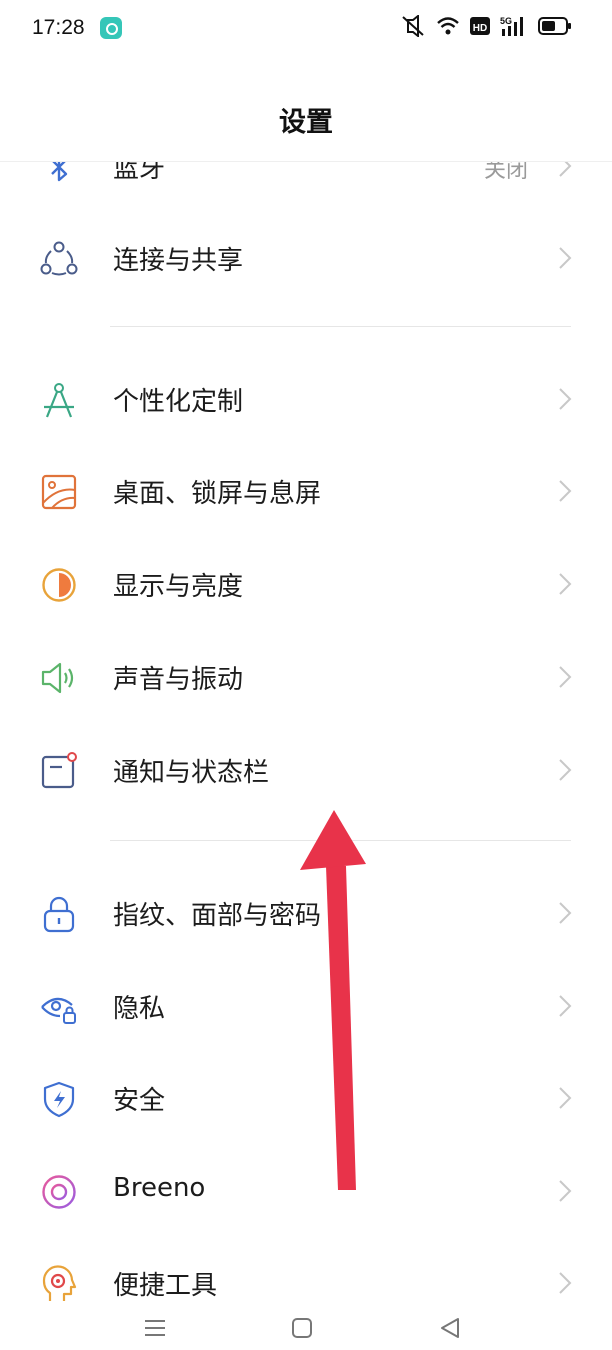 This screenshot has width=612, height=1350. I want to click on navigation-bar, so click(306, 1329).